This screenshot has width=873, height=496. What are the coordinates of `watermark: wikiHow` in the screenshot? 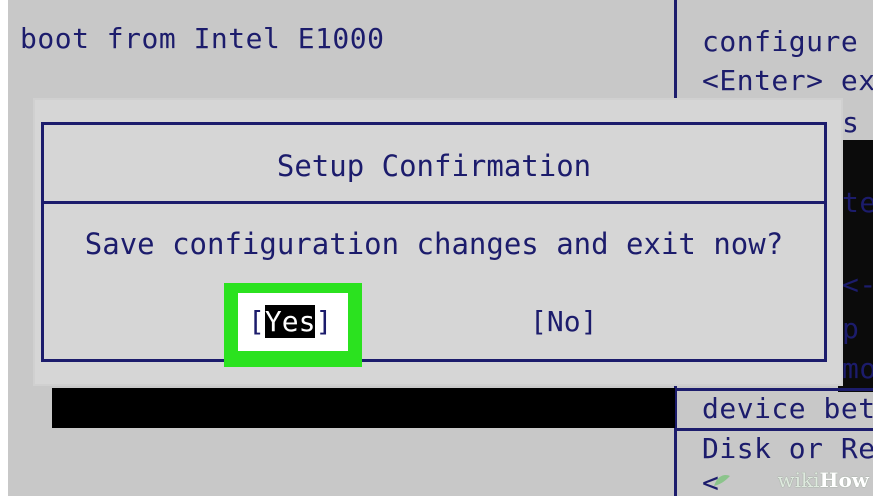 It's located at (823, 480).